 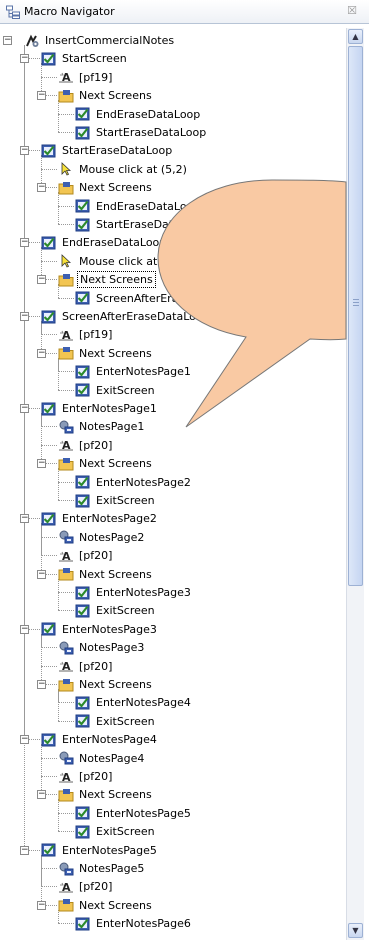 What do you see at coordinates (252, 303) in the screenshot?
I see `callout-shape` at bounding box center [252, 303].